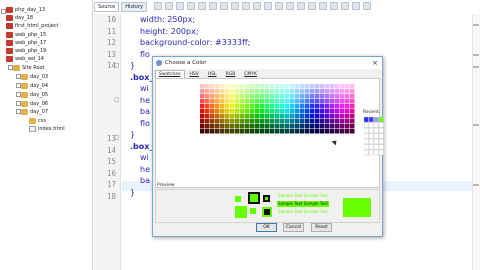  What do you see at coordinates (134, 7) in the screenshot?
I see `tab-history: History` at bounding box center [134, 7].